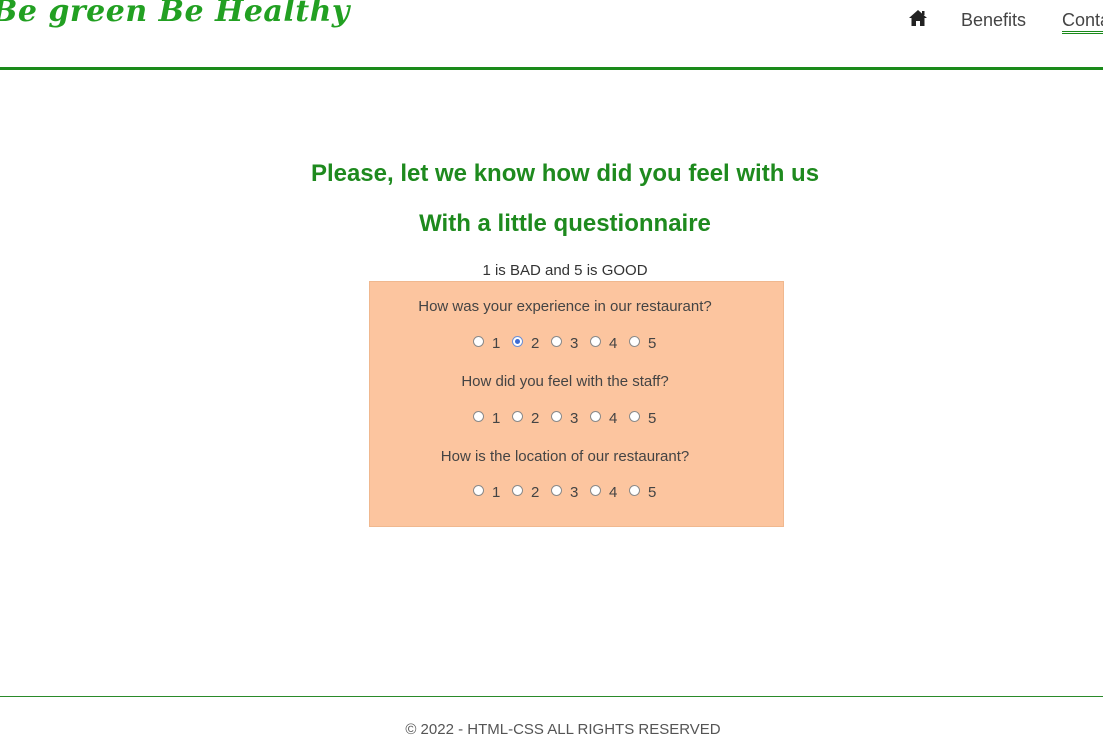 This screenshot has height=738, width=1103. Describe the element at coordinates (918, 18) in the screenshot. I see `home-icon` at that location.